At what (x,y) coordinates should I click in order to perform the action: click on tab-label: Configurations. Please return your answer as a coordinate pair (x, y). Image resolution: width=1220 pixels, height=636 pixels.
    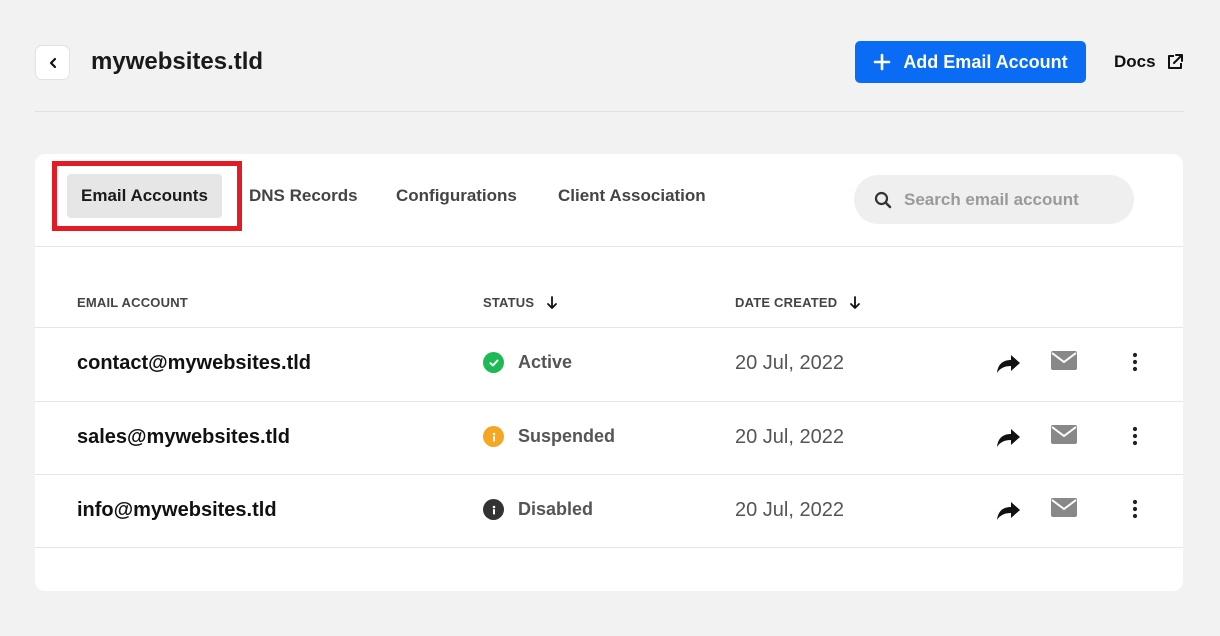
    Looking at the image, I should click on (456, 195).